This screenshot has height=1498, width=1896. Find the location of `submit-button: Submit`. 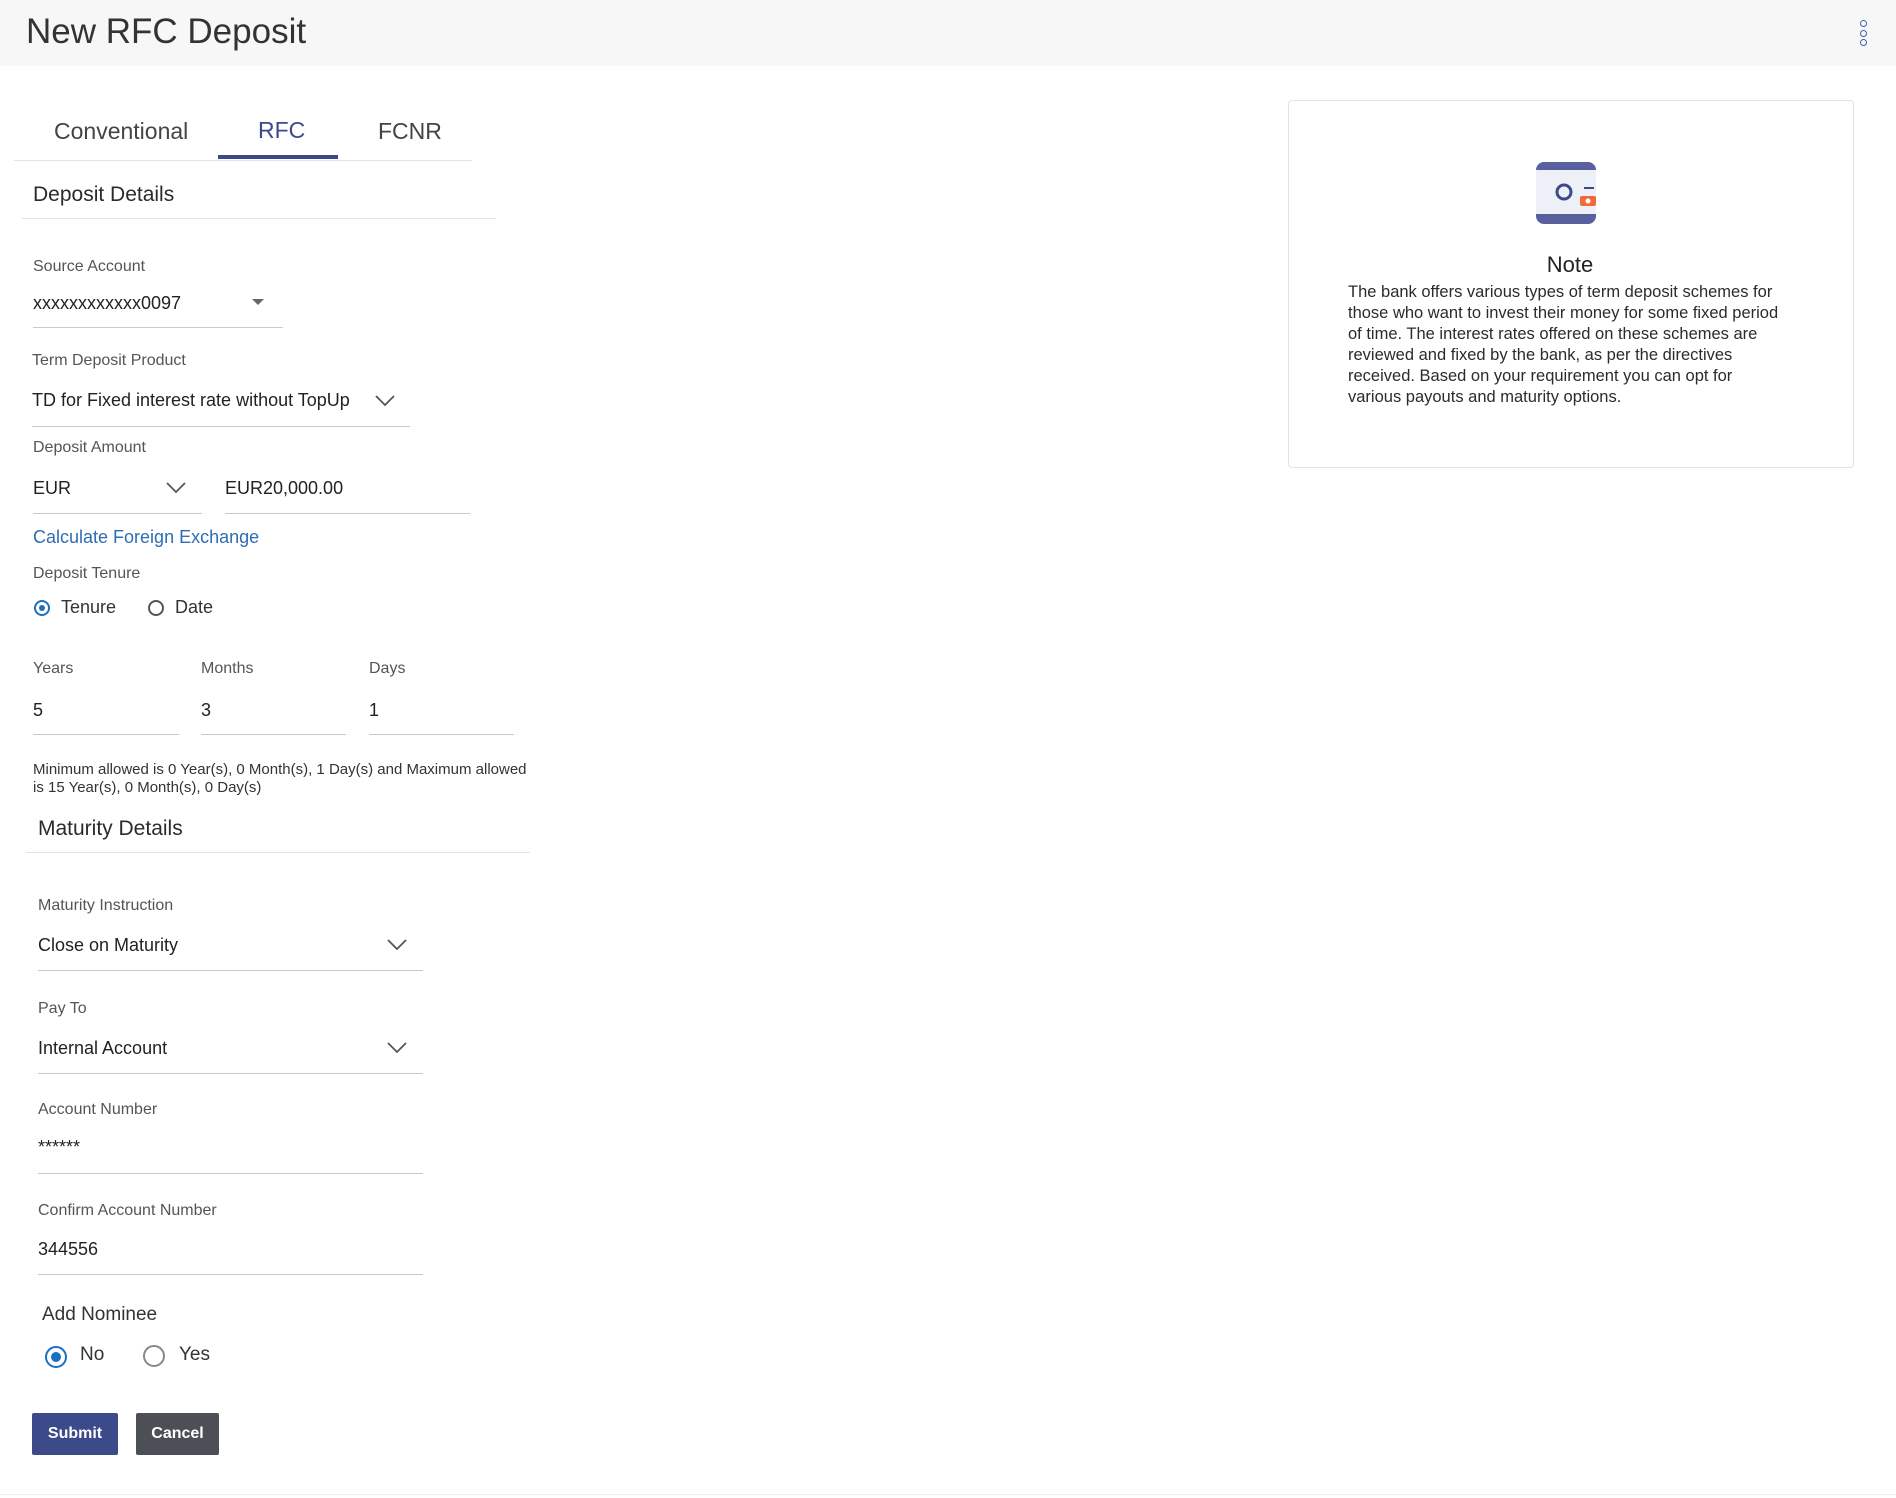

submit-button: Submit is located at coordinates (75, 1434).